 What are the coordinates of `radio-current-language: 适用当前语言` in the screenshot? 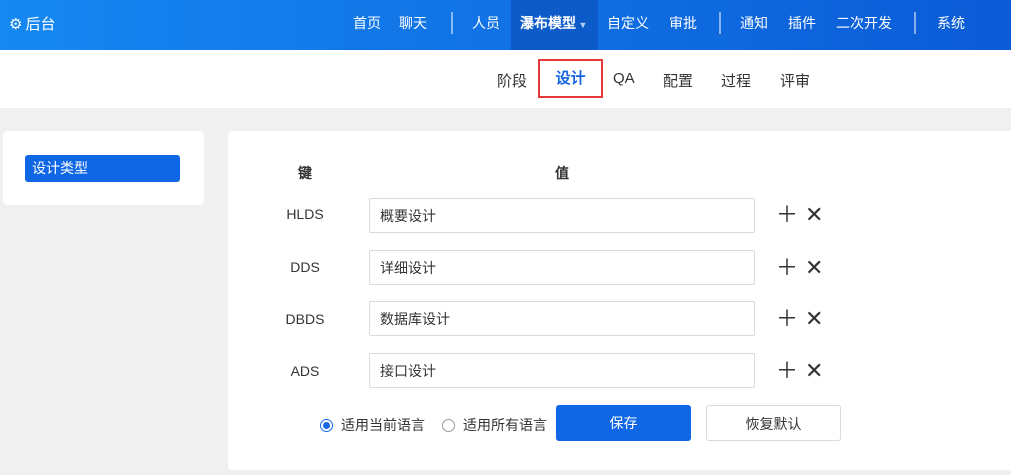 It's located at (372, 425).